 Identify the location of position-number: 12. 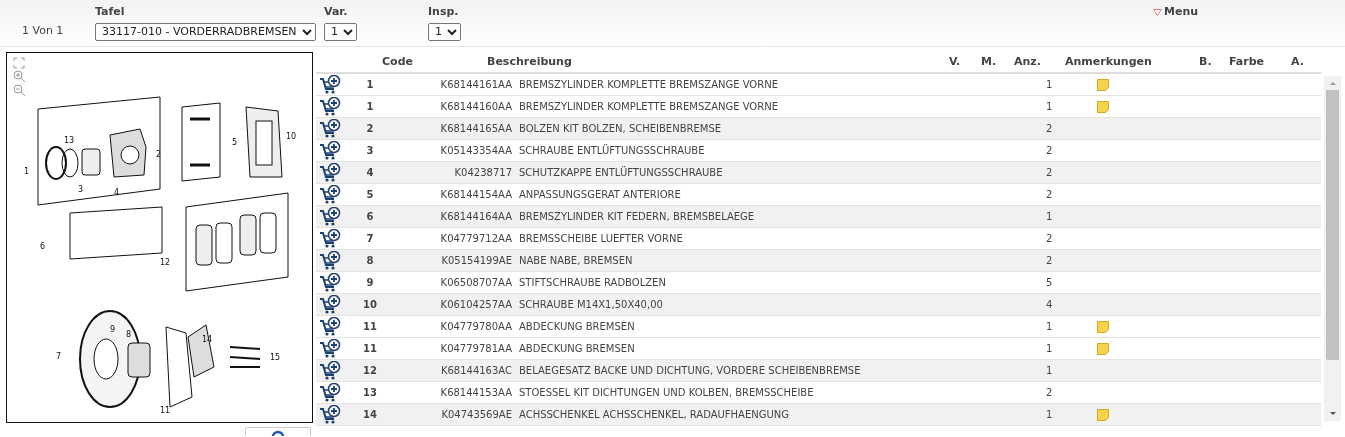
(370, 370).